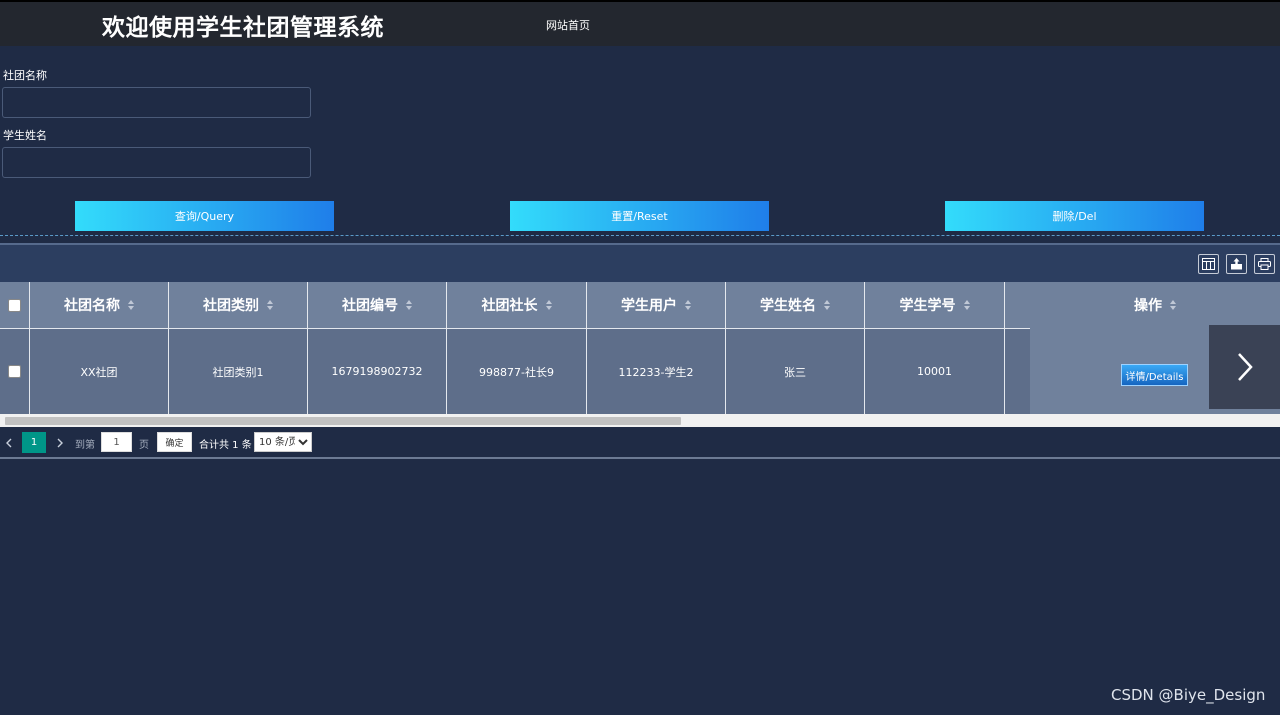  Describe the element at coordinates (640, 23) in the screenshot. I see `top-bar: 欢迎使用学生社团管理系统 网站首页` at that location.